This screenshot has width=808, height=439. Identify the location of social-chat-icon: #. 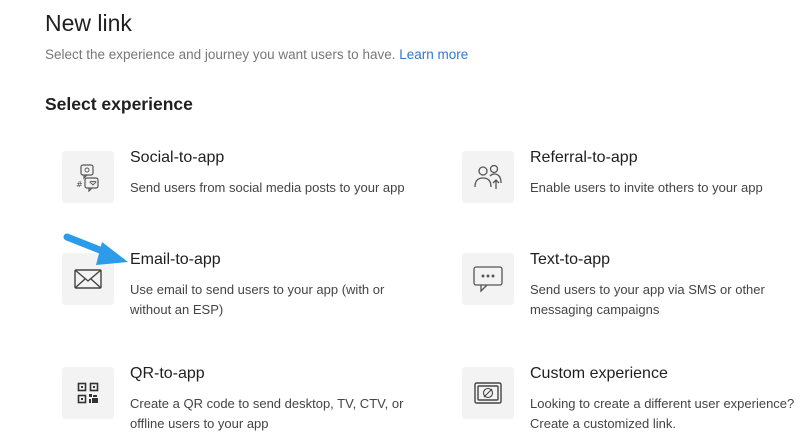
(88, 177).